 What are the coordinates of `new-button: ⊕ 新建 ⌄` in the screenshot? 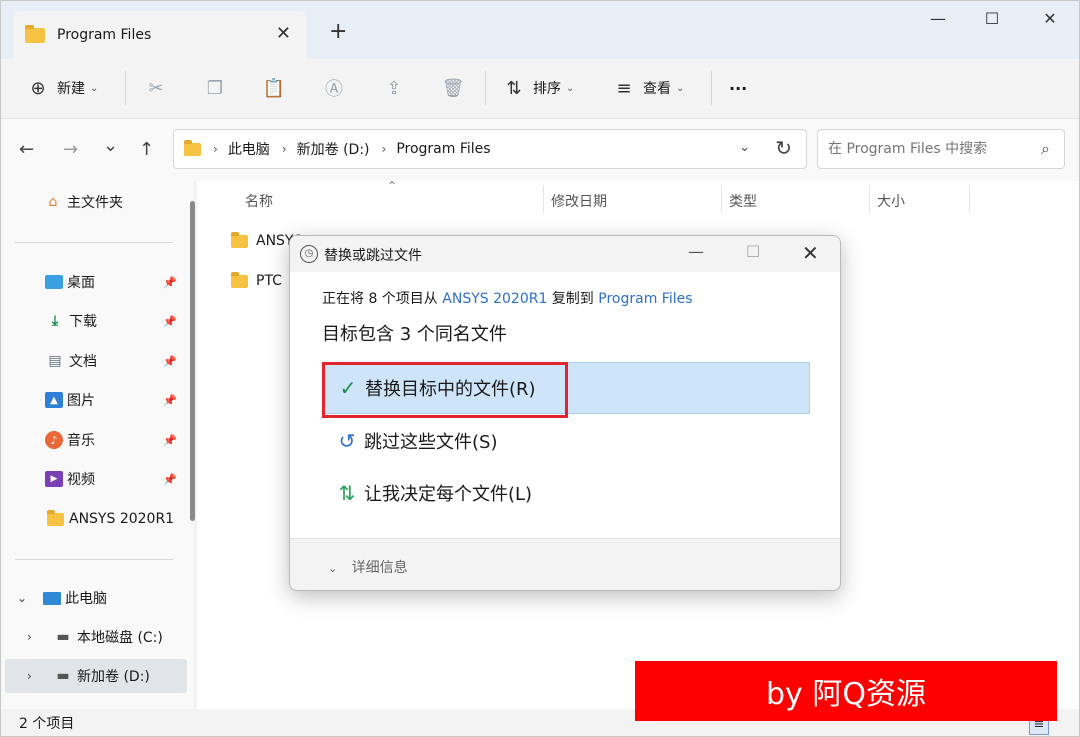 It's located at (62, 88).